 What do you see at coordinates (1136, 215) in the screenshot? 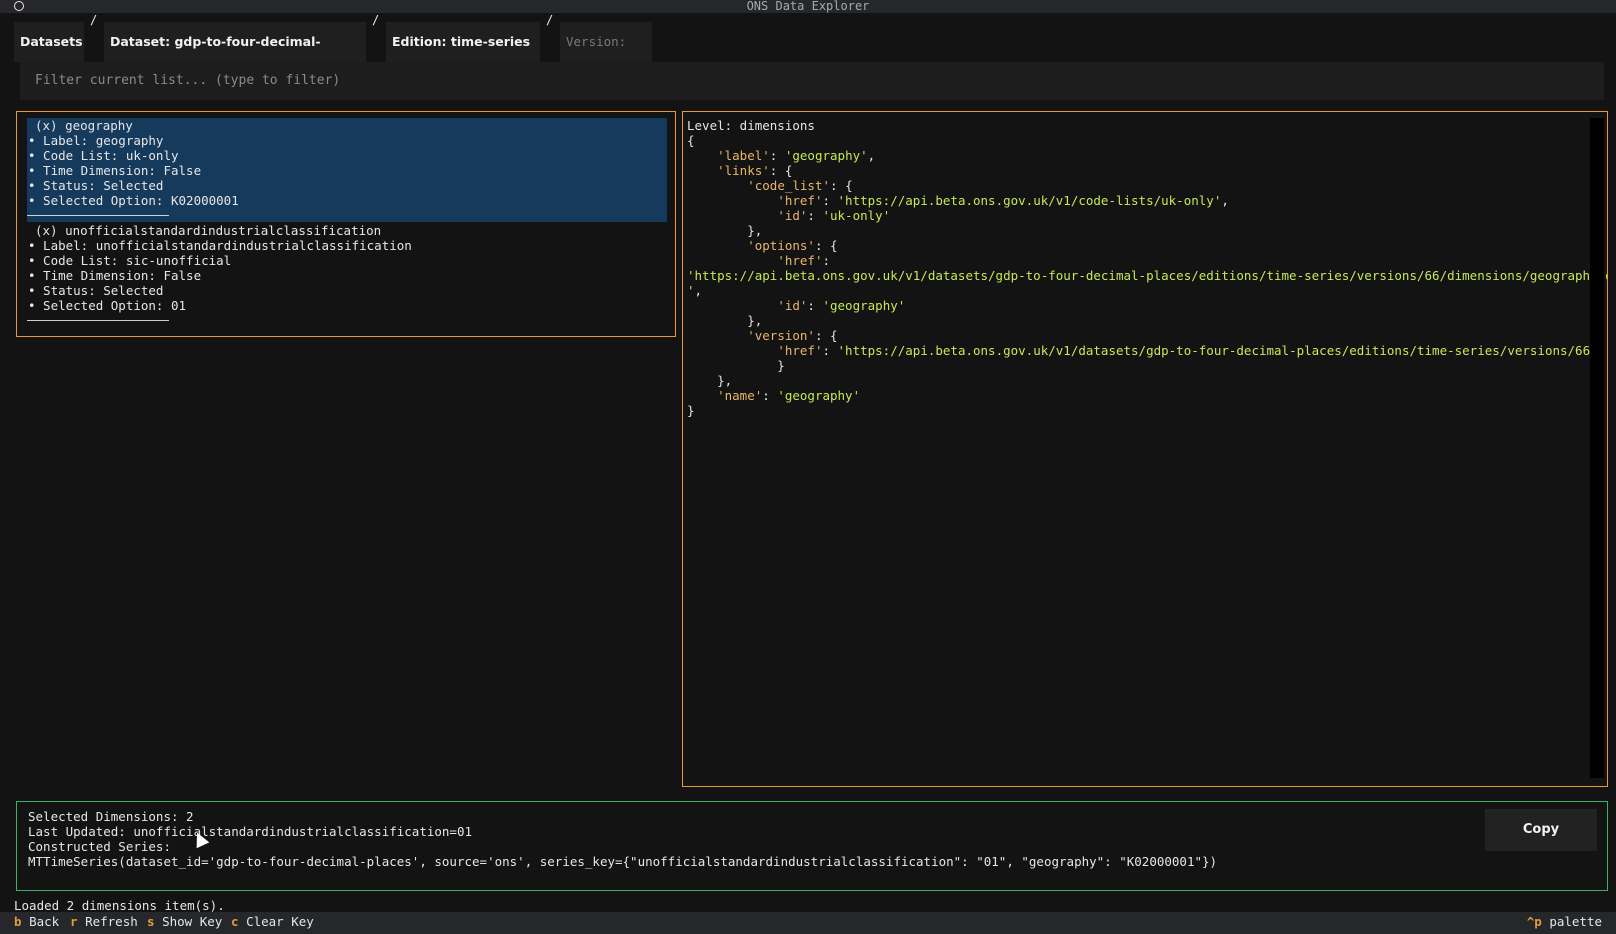
I see `json-line: 'id': 'uk-only'` at bounding box center [1136, 215].